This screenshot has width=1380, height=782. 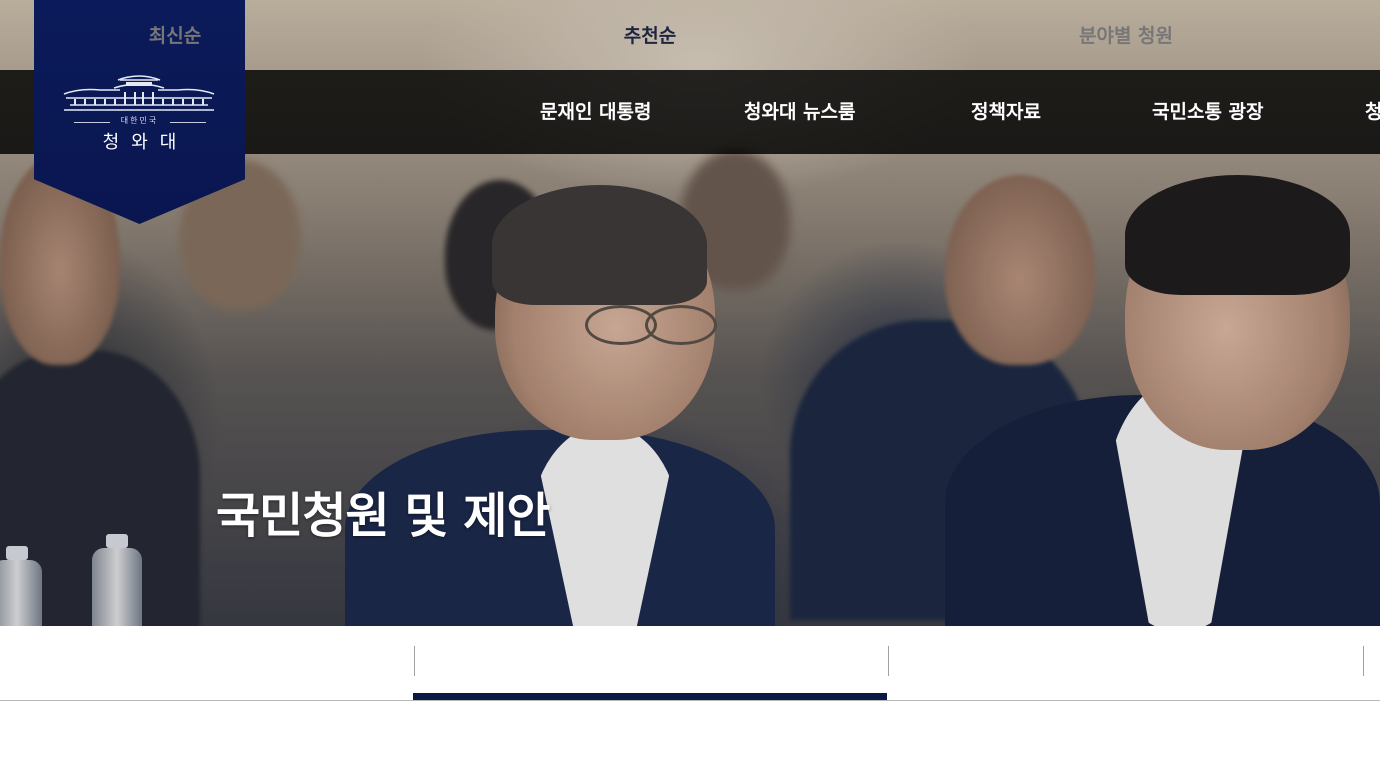 I want to click on tab-by-category: 분야별 청원, so click(x=1126, y=37).